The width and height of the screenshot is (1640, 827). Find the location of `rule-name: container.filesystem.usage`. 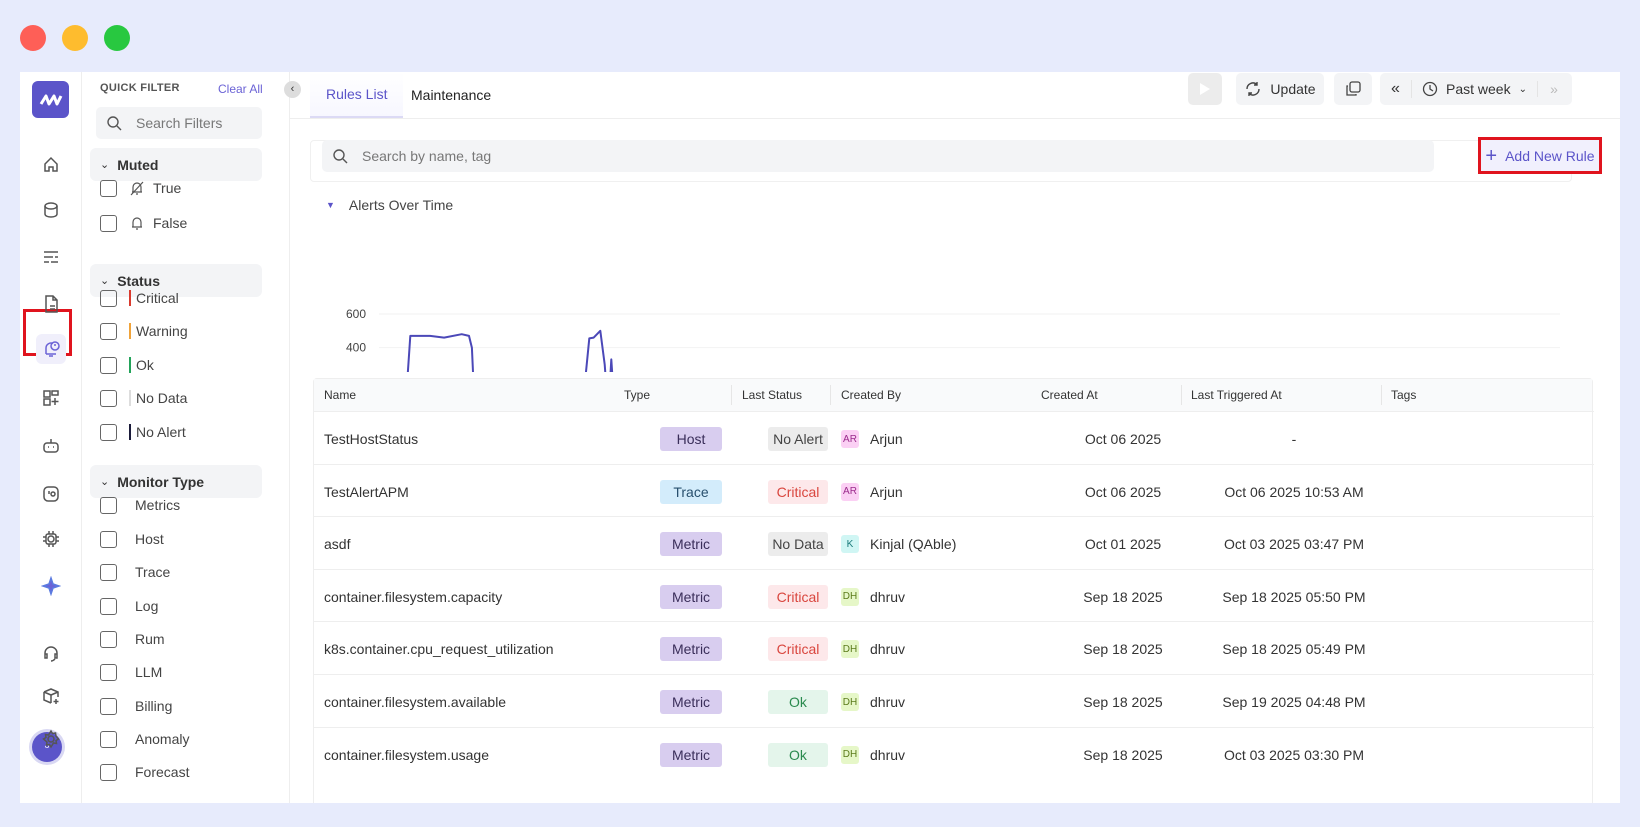

rule-name: container.filesystem.usage is located at coordinates (406, 755).